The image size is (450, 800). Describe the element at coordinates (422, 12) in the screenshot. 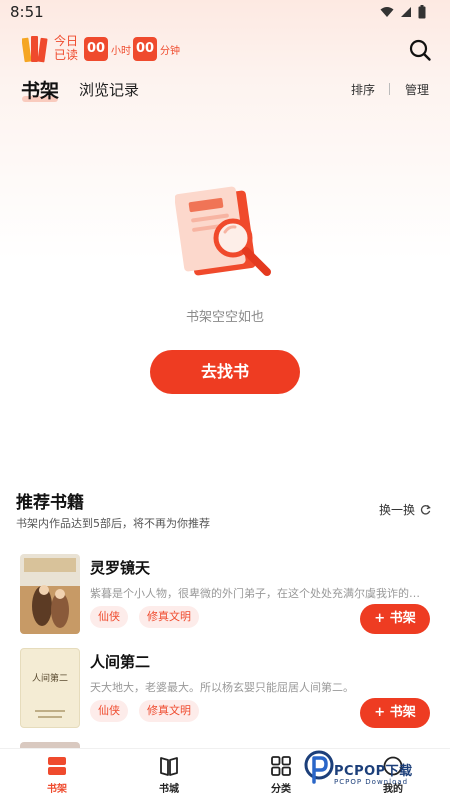

I see `battery-icon` at that location.